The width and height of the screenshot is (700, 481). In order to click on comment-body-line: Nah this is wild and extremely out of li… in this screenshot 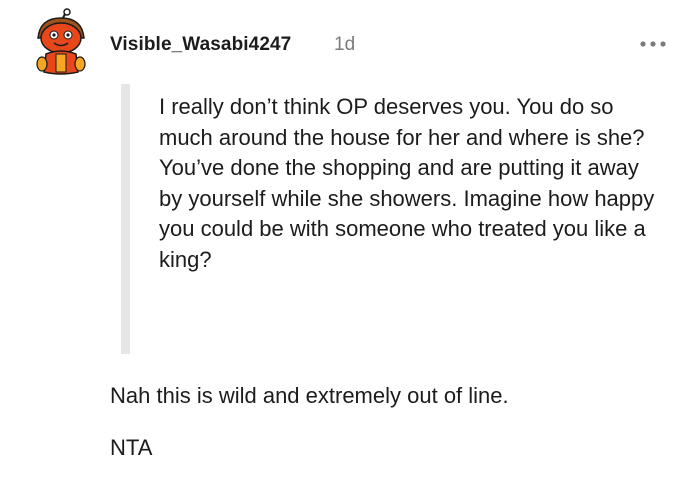, I will do `click(309, 395)`.